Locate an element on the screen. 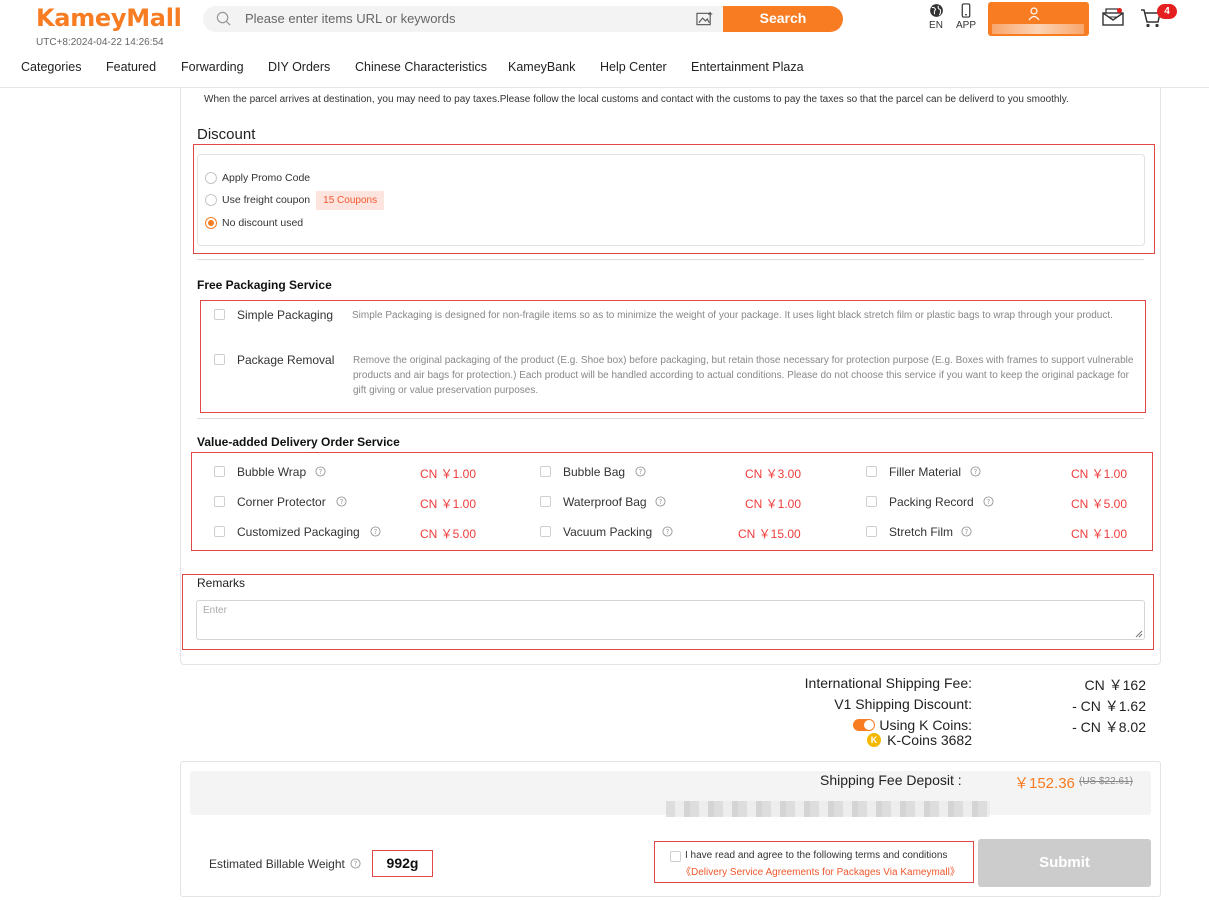  stretch-film-checkbox is located at coordinates (871, 531).